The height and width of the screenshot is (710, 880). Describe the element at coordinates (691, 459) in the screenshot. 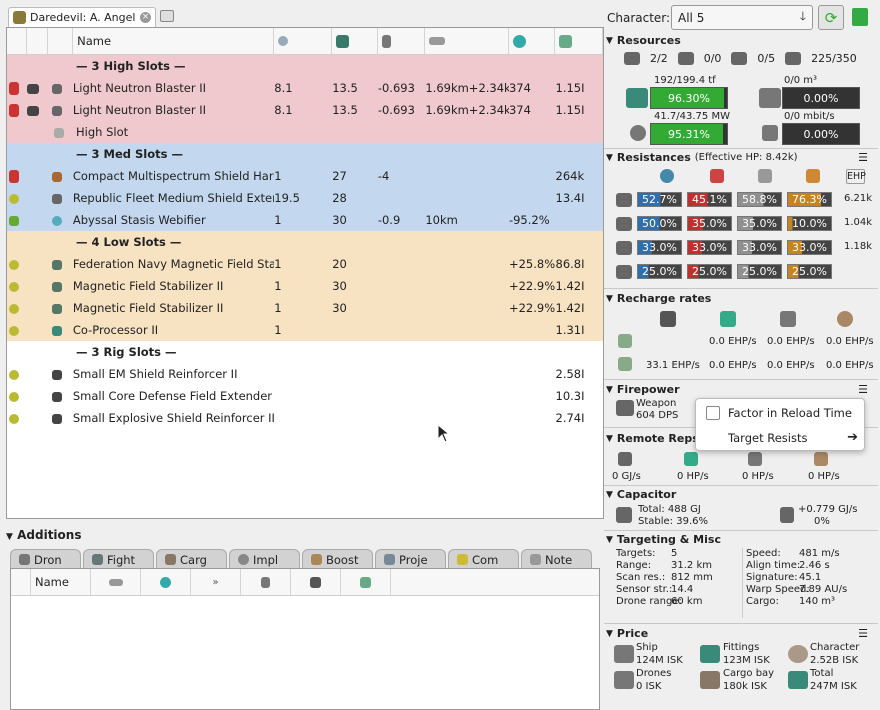

I see `shield-transfer-icon` at that location.